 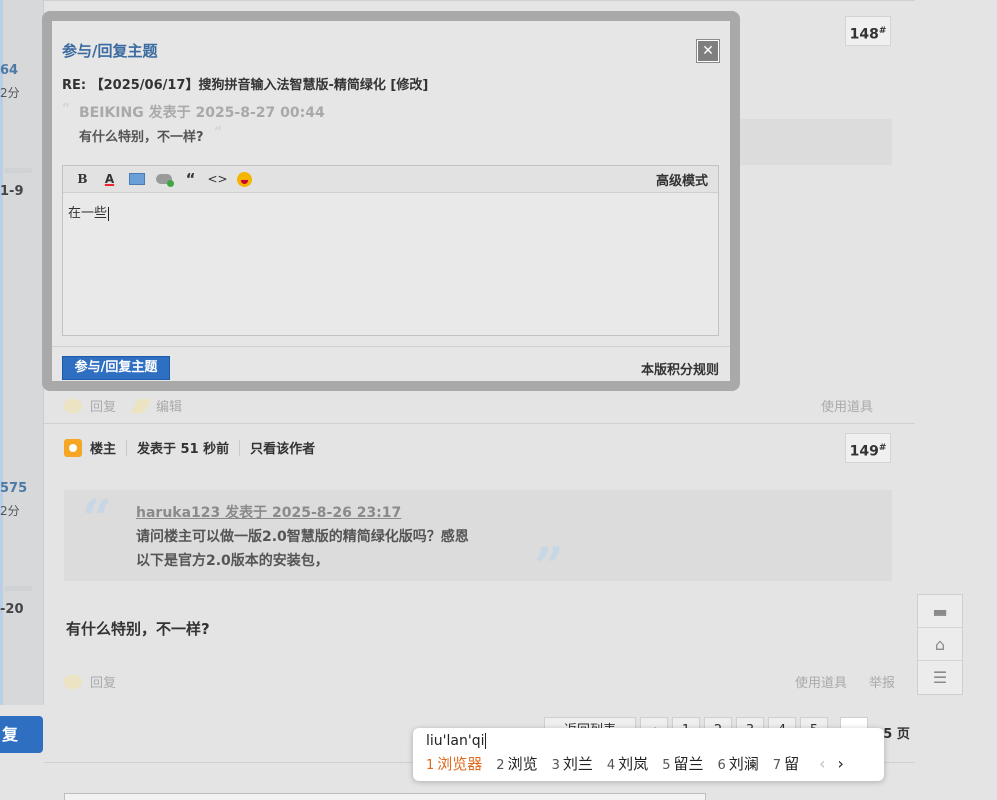 I want to click on ime-composition: liu'lan'qi, so click(x=456, y=741).